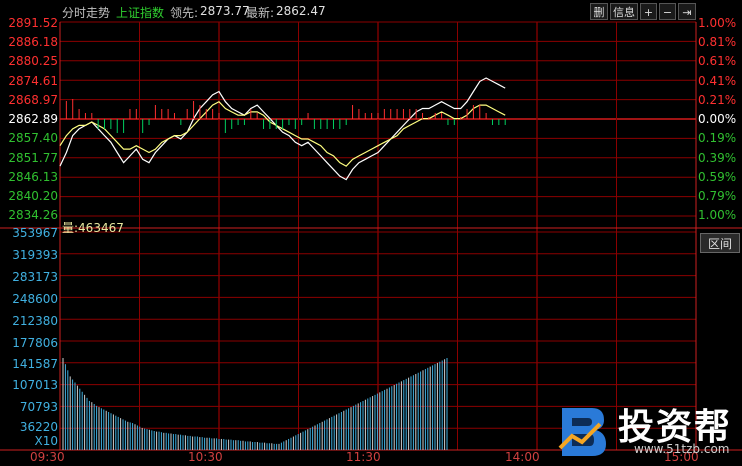  Describe the element at coordinates (717, 81) in the screenshot. I see `percent-tick: 0.41%` at that location.